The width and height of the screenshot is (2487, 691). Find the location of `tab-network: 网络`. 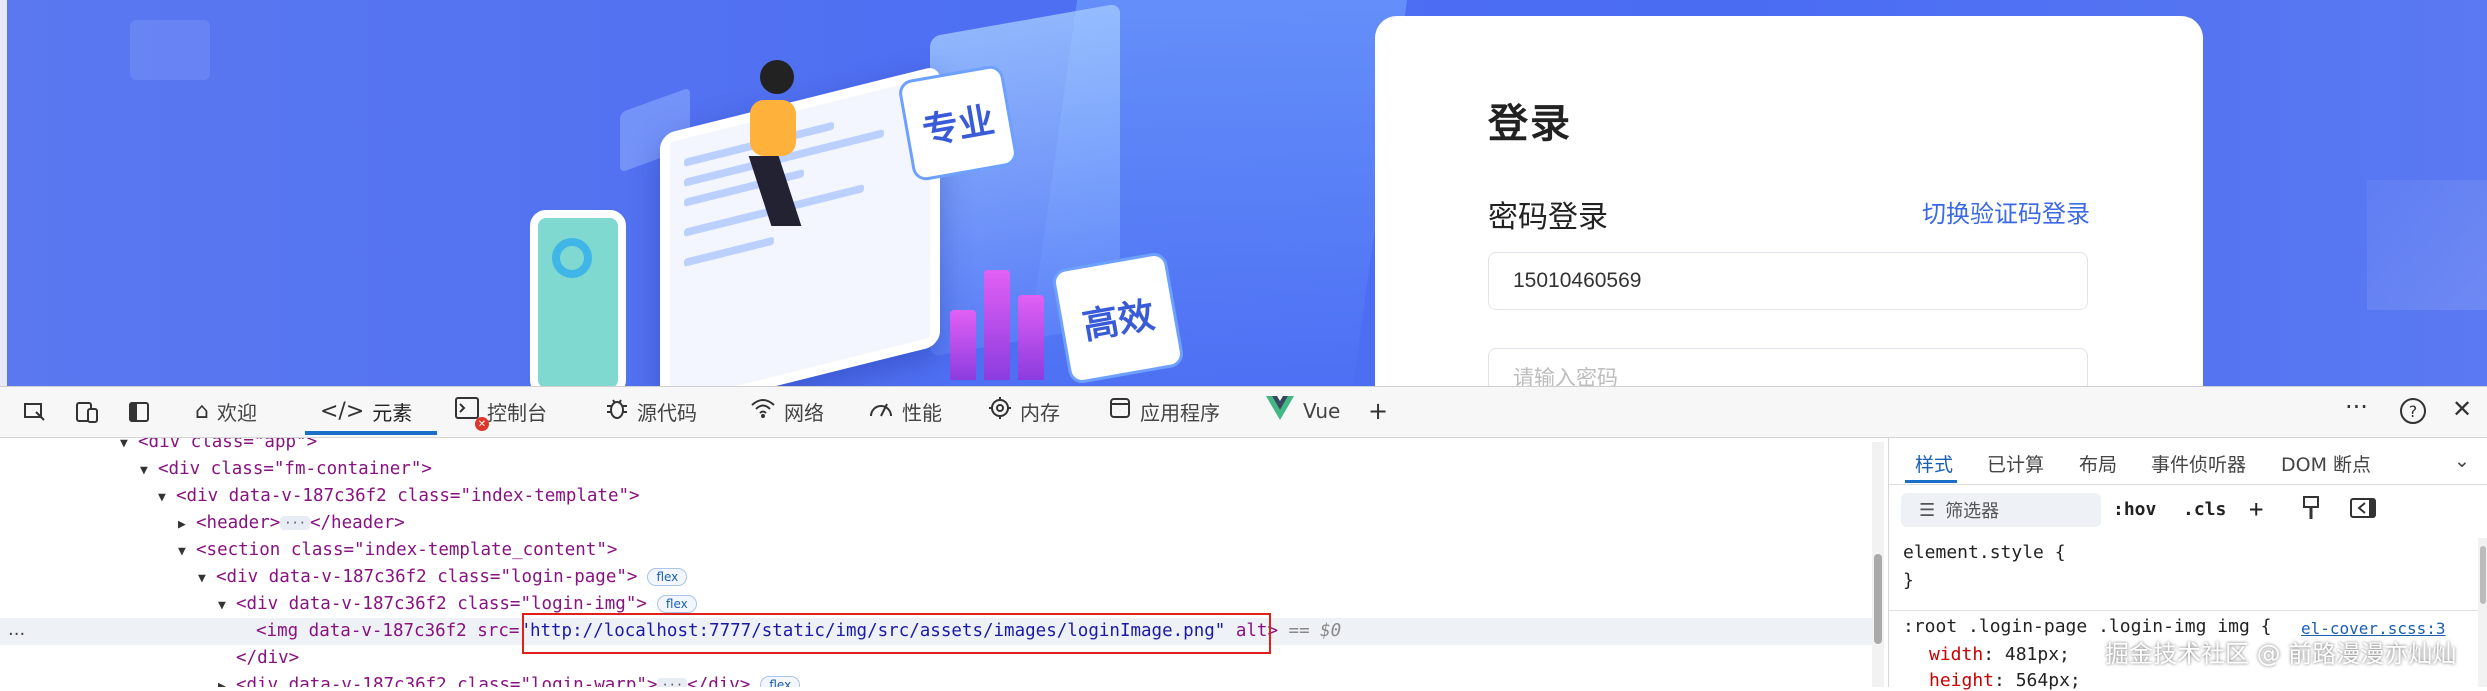

tab-network: 网络 is located at coordinates (787, 411).